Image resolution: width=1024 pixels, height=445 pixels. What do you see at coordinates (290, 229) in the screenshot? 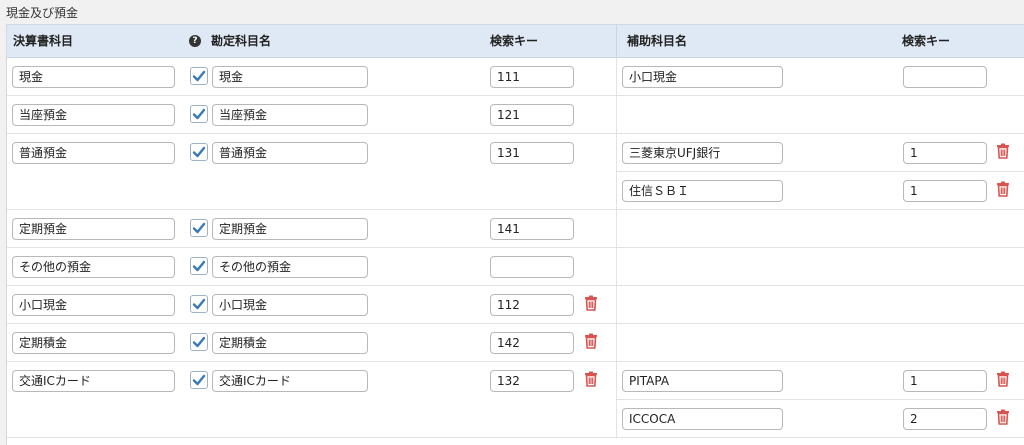
I see `account-name-field: 定期預金` at bounding box center [290, 229].